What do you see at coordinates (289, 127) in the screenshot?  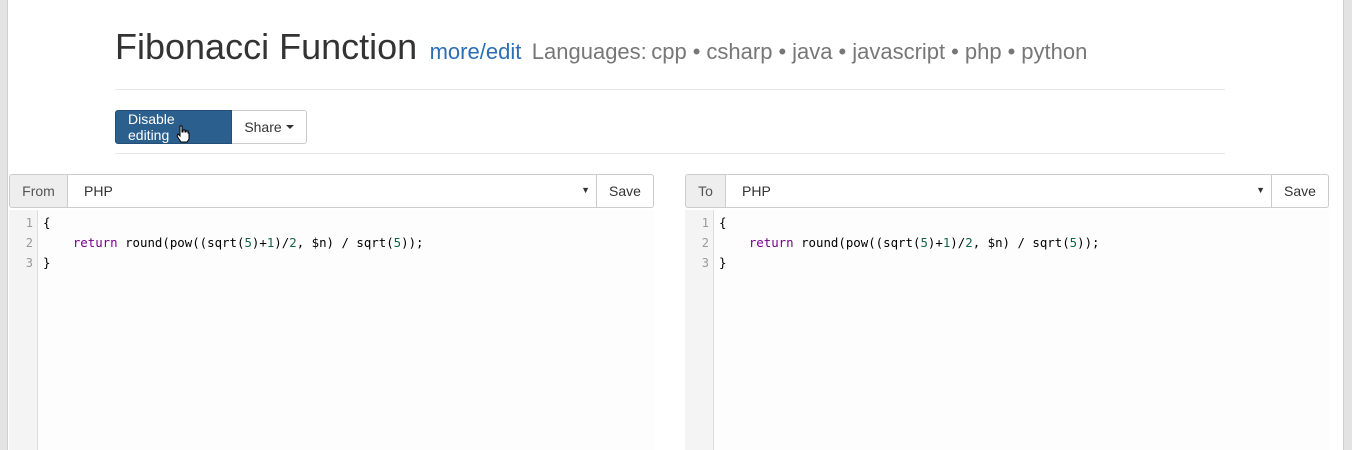 I see `caret-down-icon` at bounding box center [289, 127].